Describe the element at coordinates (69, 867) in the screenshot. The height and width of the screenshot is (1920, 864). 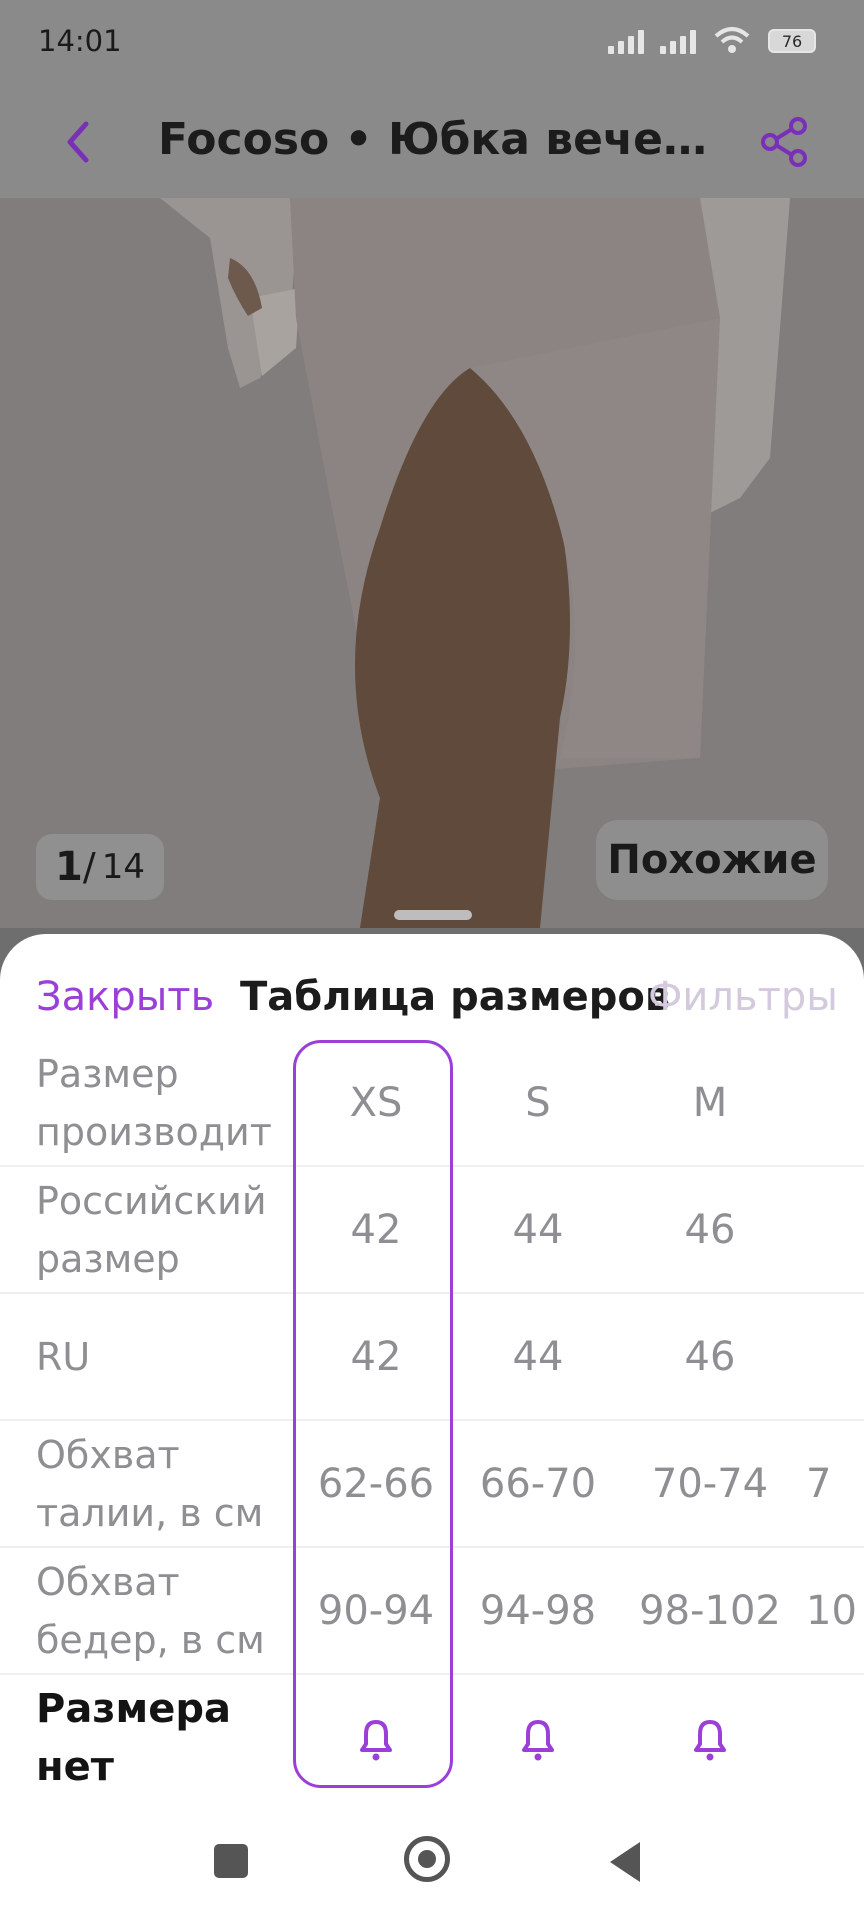
I see `image-counter-current: 1` at that location.